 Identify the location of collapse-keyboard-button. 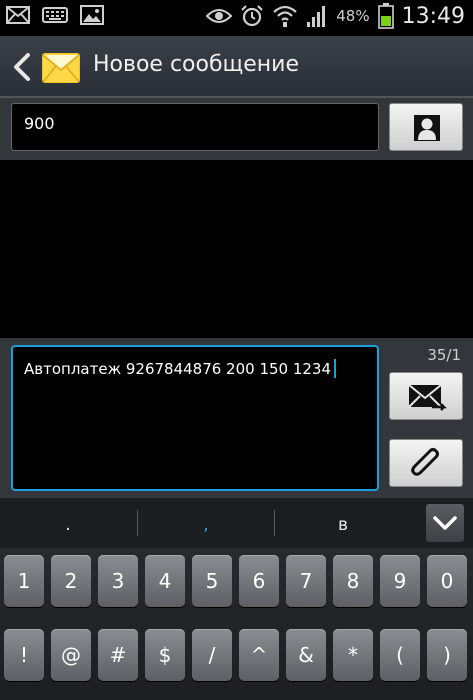
(445, 523).